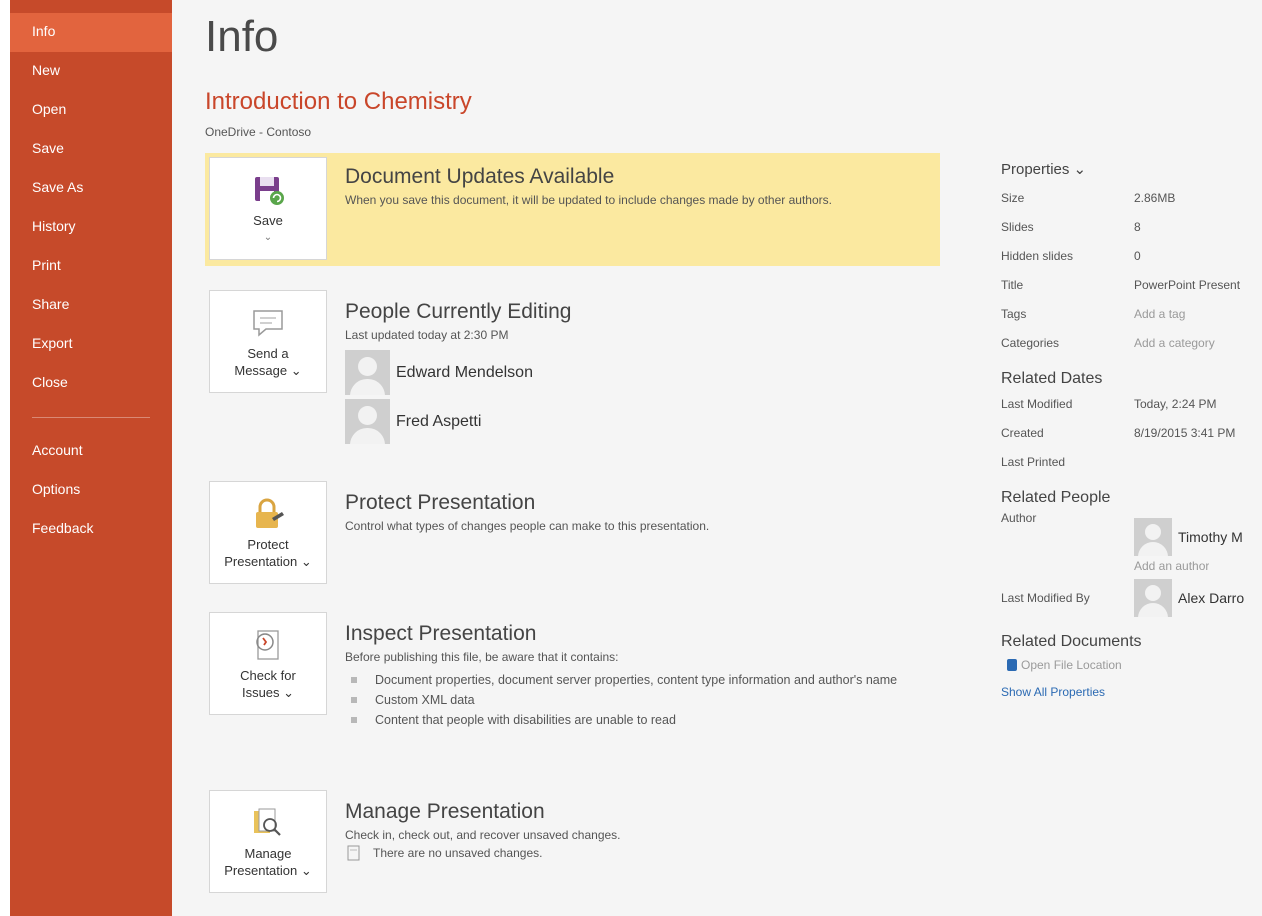 This screenshot has width=1262, height=916. What do you see at coordinates (268, 853) in the screenshot?
I see `manage-label: Manage` at bounding box center [268, 853].